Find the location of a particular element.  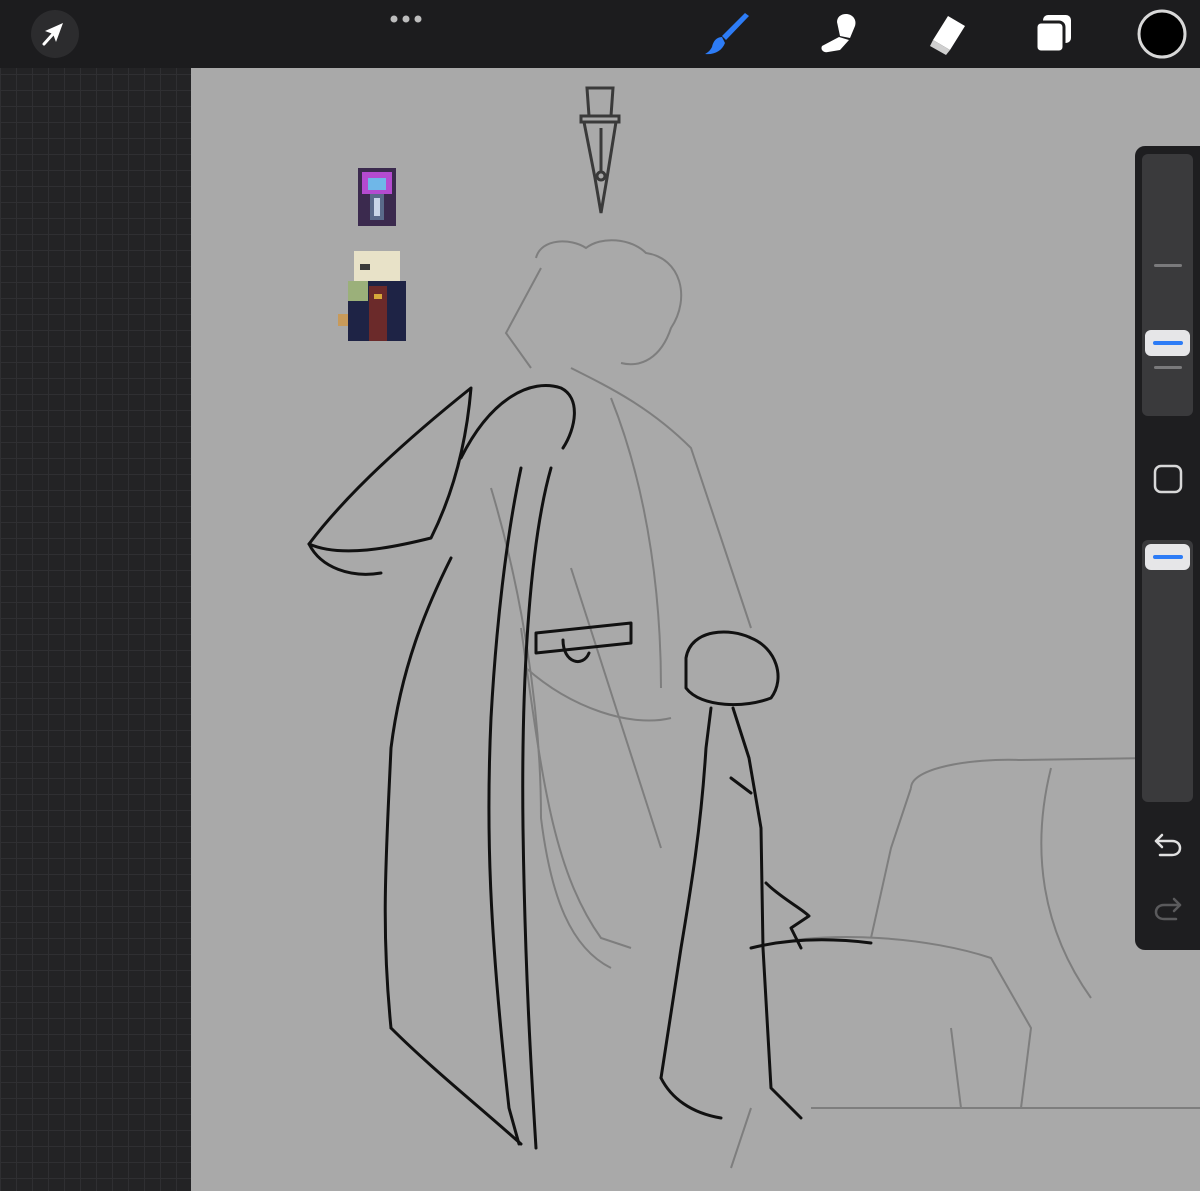

undo-icon is located at coordinates (1168, 845).